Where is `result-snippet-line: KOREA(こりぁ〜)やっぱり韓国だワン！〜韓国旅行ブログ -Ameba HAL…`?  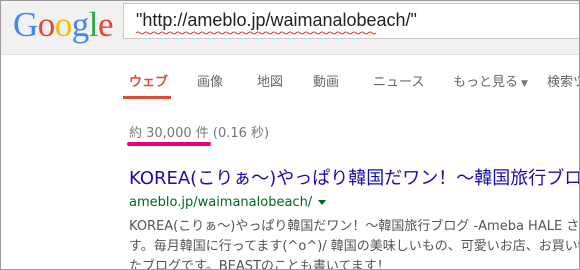
result-snippet-line: KOREA(こりぁ〜)やっぱり韓国だワン！〜韓国旅行ブログ -Ameba HAL… is located at coordinates (354, 226).